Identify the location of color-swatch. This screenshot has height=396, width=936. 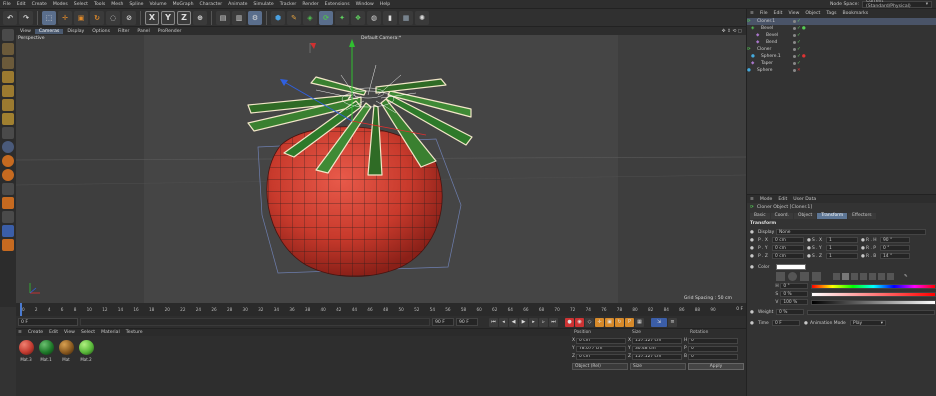
(791, 267).